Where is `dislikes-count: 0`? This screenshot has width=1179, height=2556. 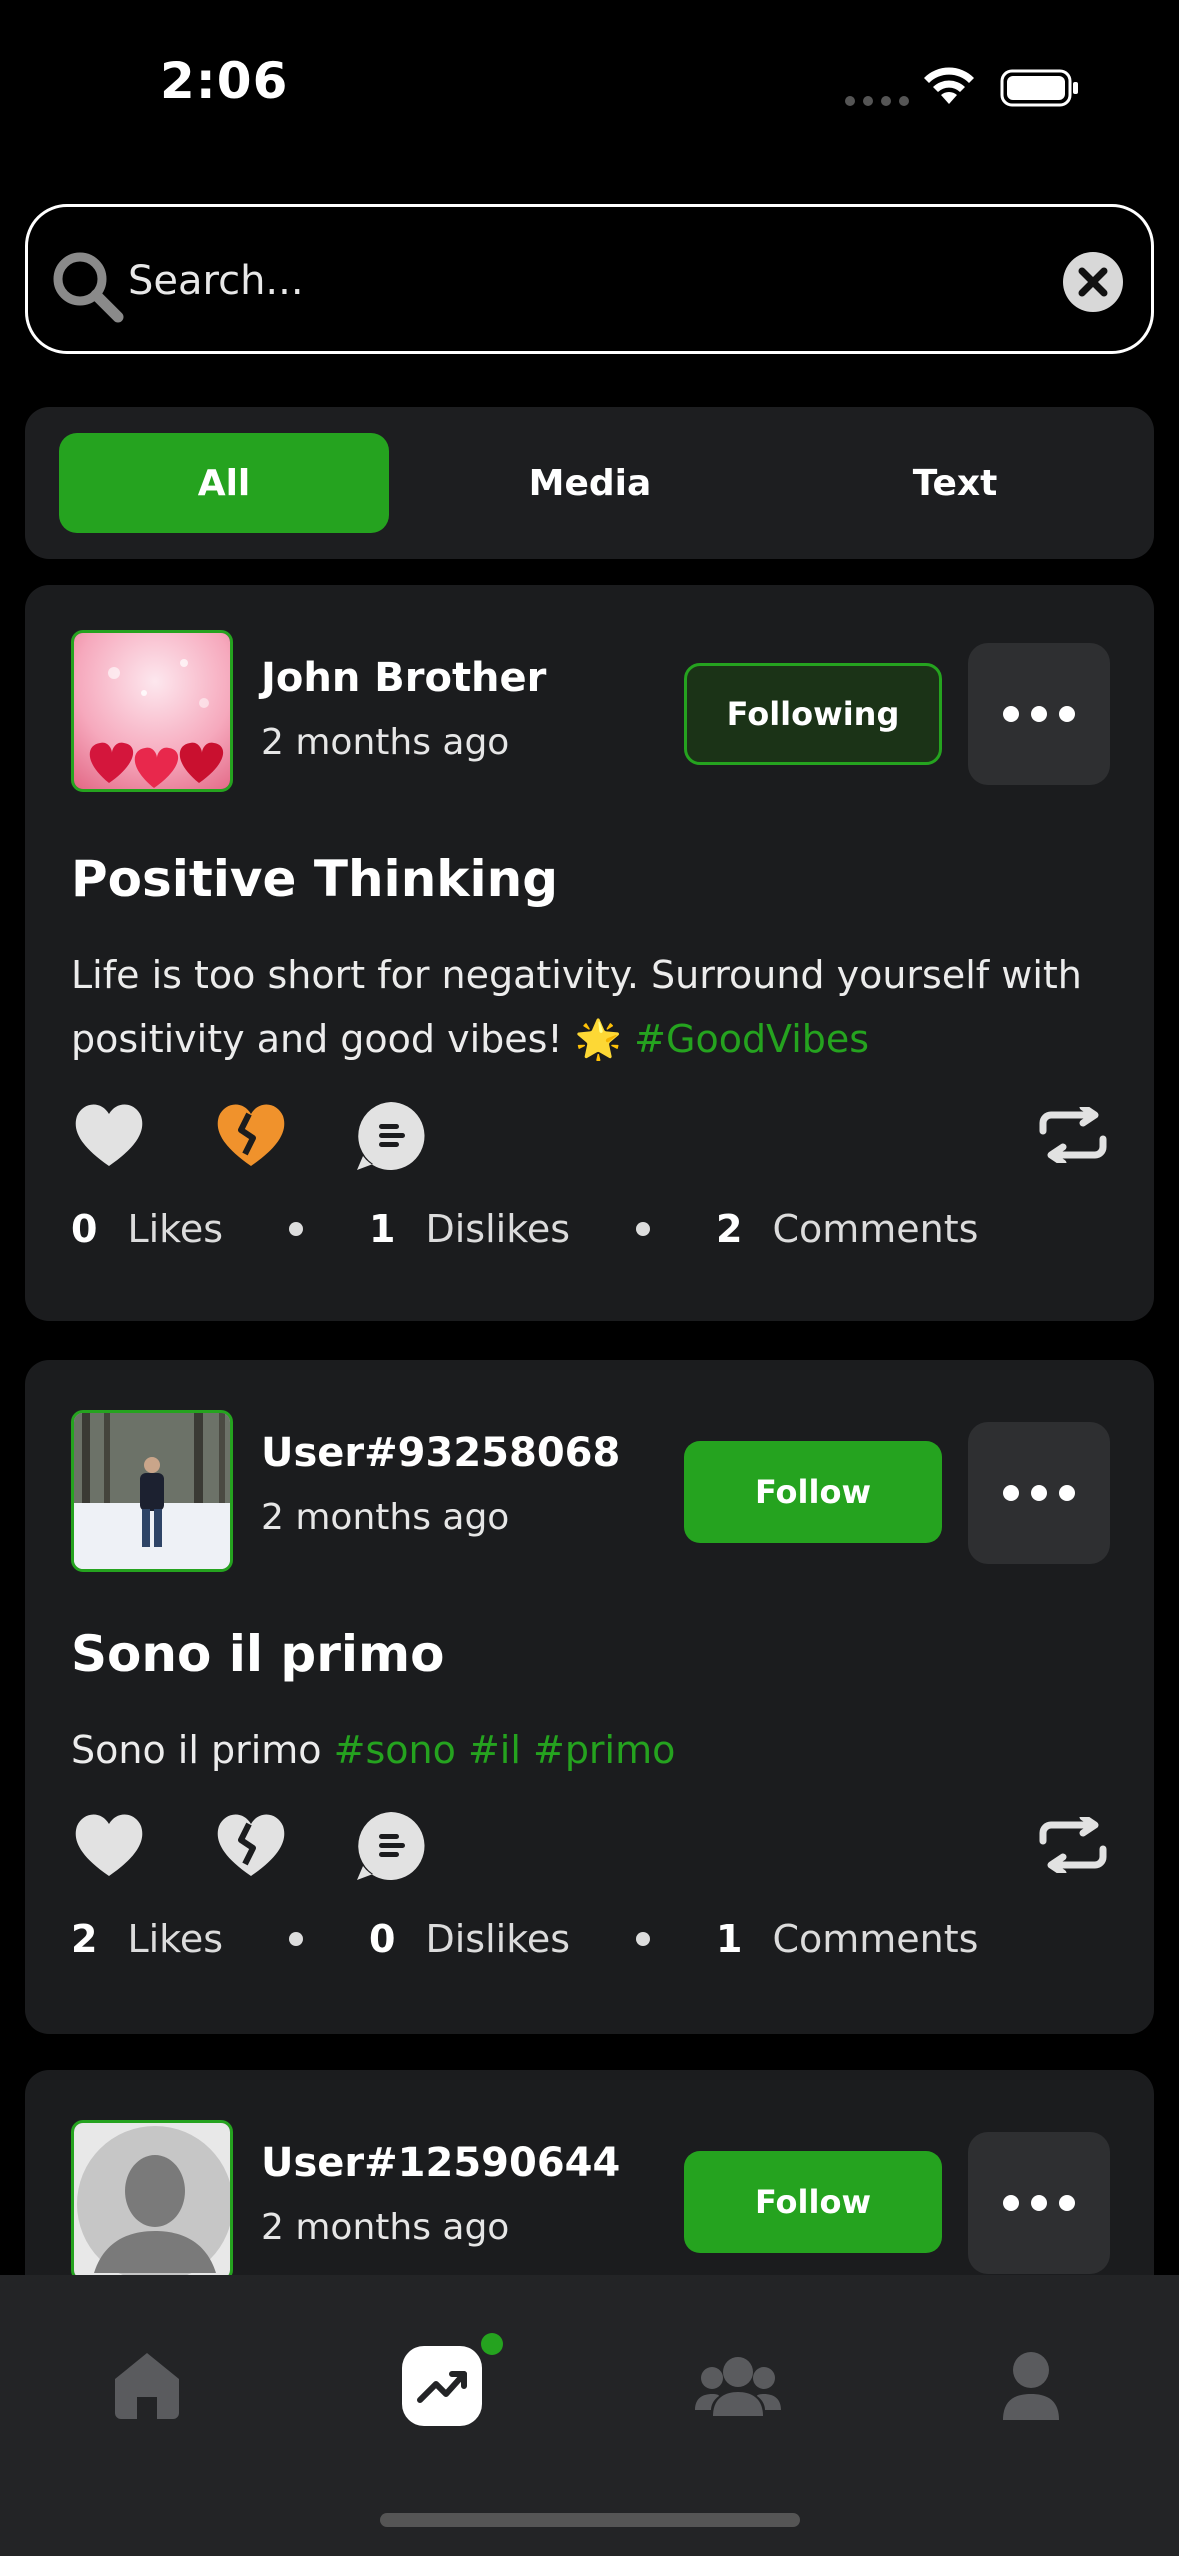 dislikes-count: 0 is located at coordinates (382, 1939).